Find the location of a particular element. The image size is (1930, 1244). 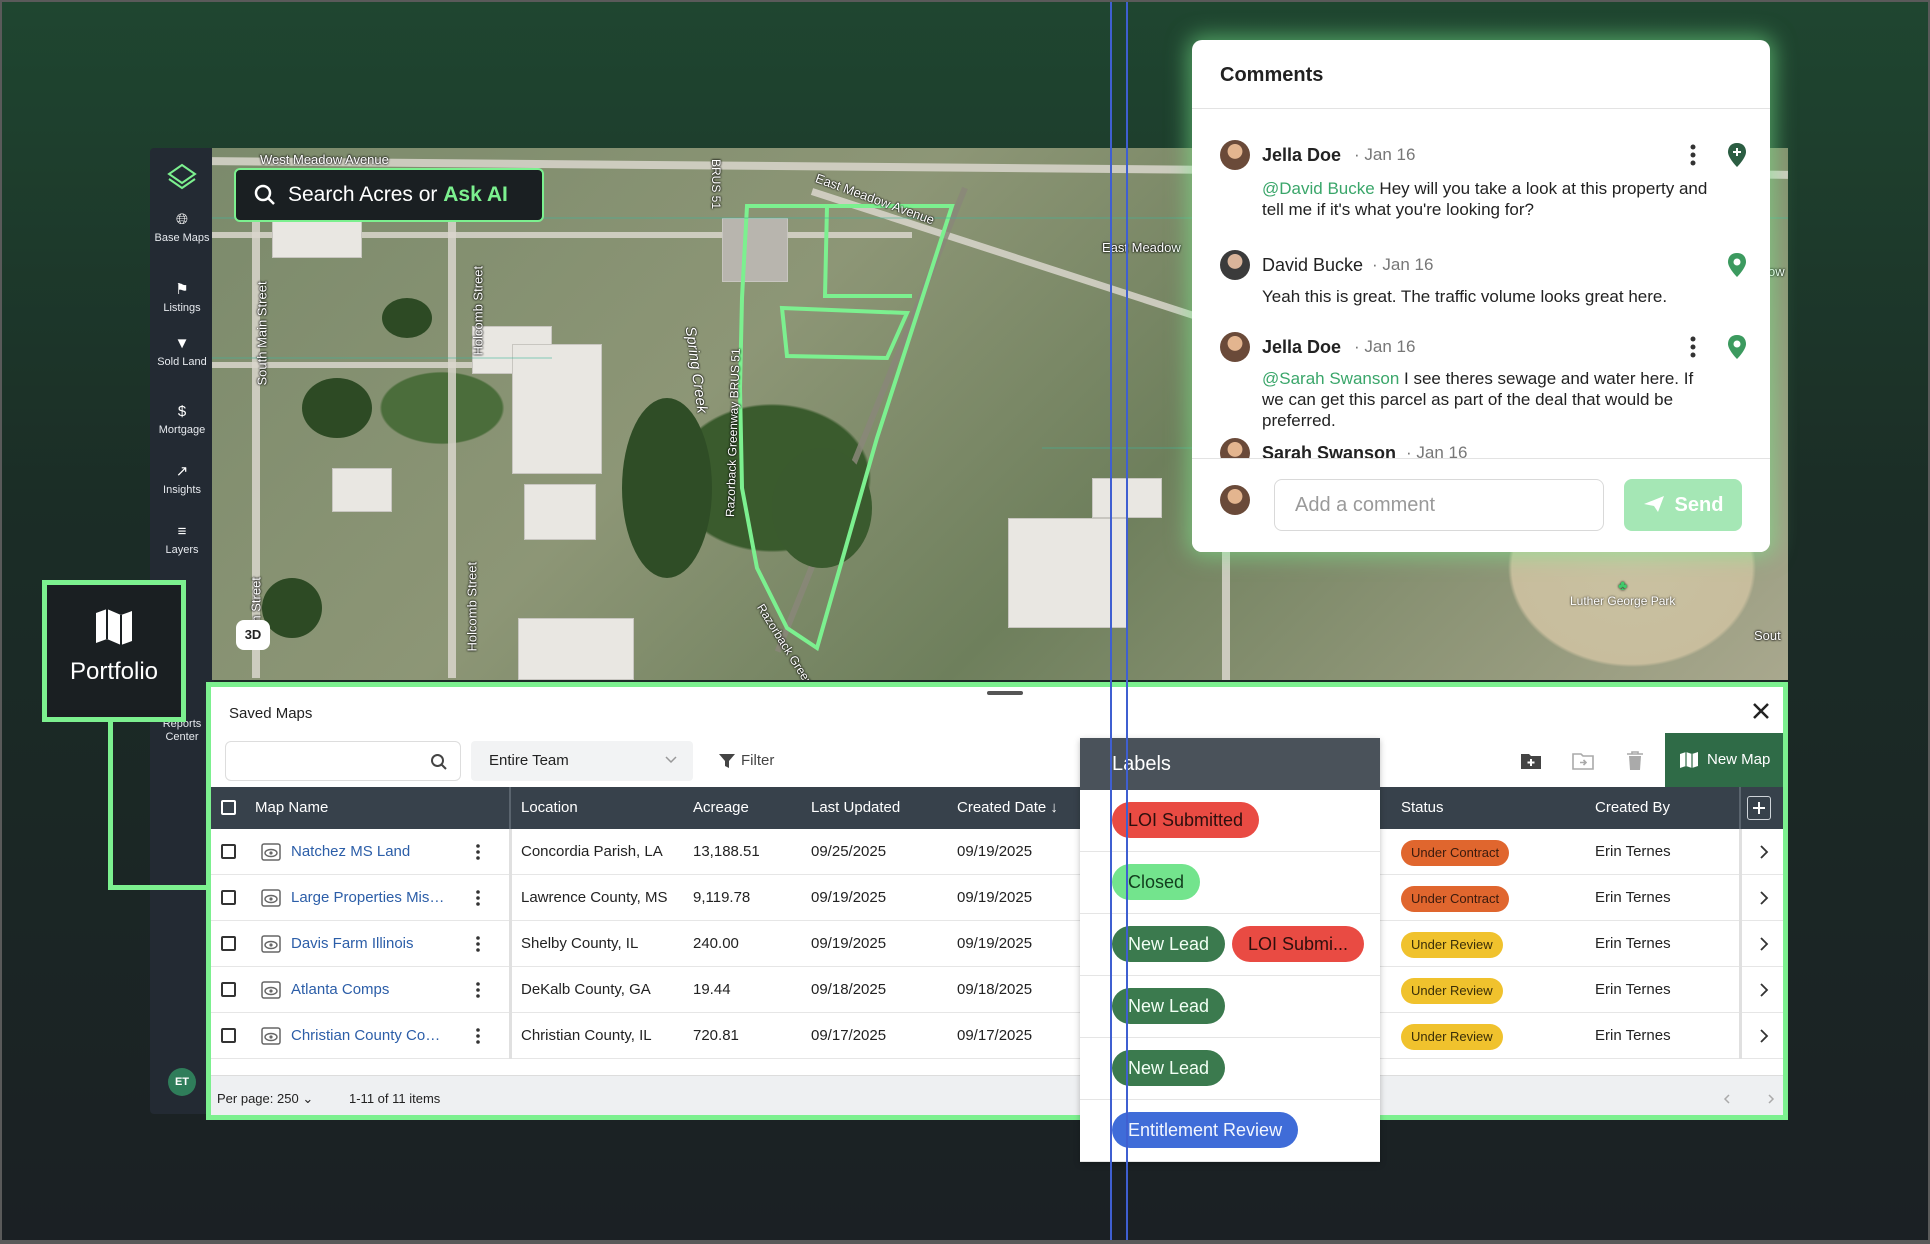

comment-author: Sarah Swanson is located at coordinates (1329, 450).